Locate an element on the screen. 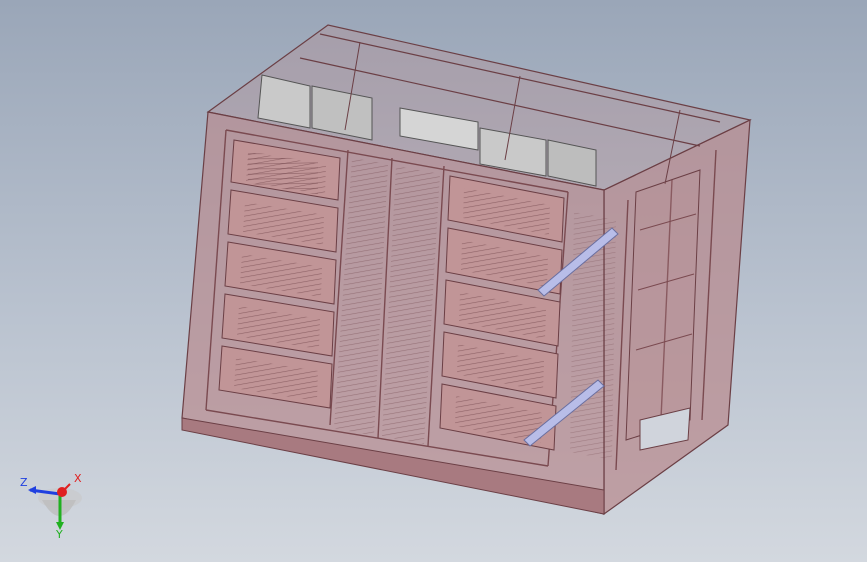 The width and height of the screenshot is (867, 562). orientation-triad: Z X Y is located at coordinates (56, 506).